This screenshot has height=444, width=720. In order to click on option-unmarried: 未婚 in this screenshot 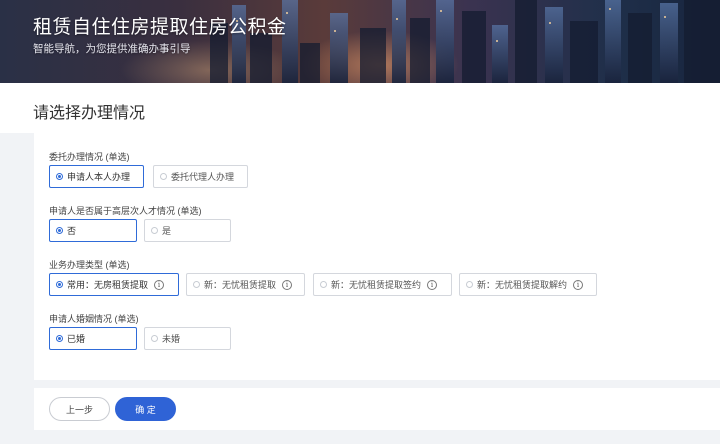, I will do `click(187, 338)`.